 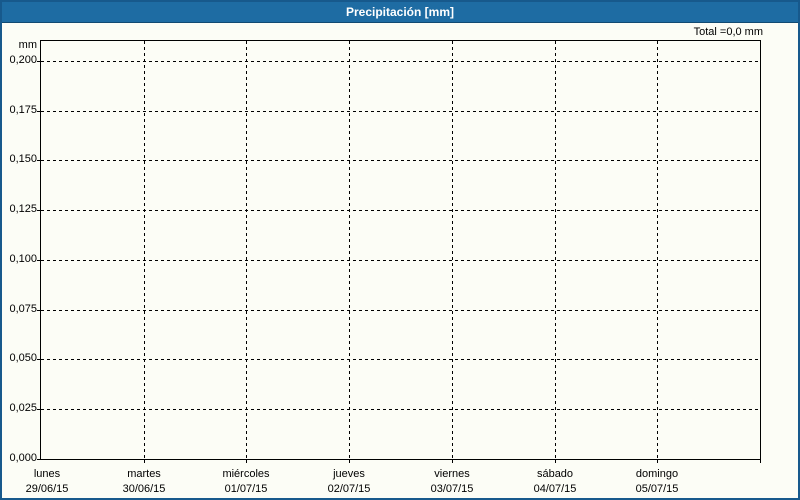 I want to click on chart-title: Precipitación [mm], so click(x=400, y=12).